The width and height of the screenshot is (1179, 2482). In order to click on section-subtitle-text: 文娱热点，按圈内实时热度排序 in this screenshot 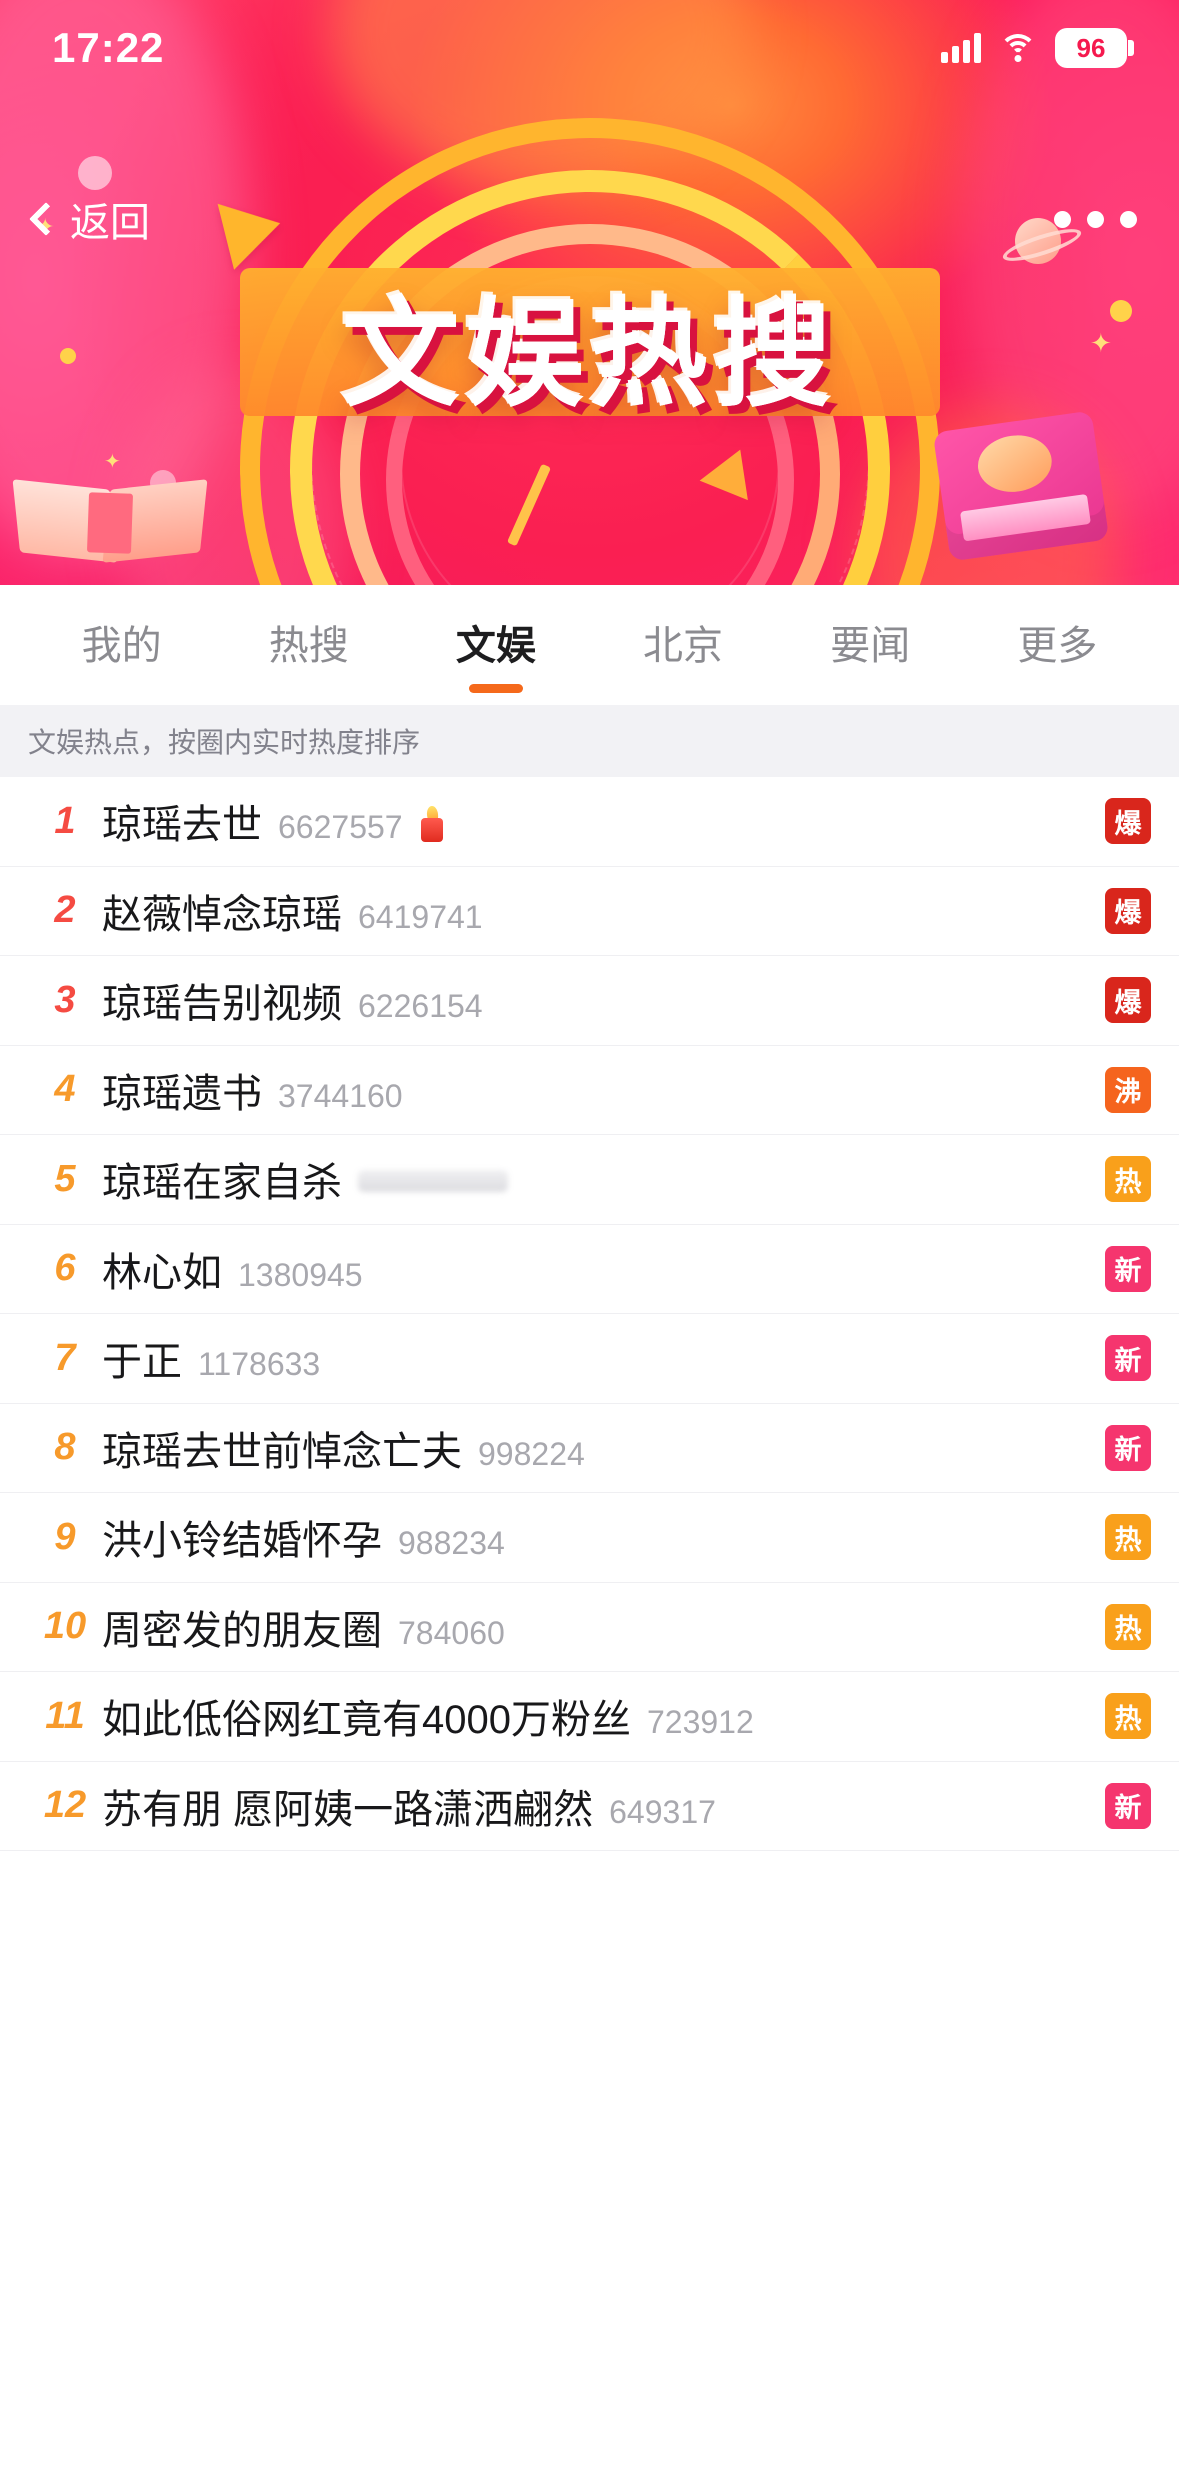, I will do `click(224, 742)`.